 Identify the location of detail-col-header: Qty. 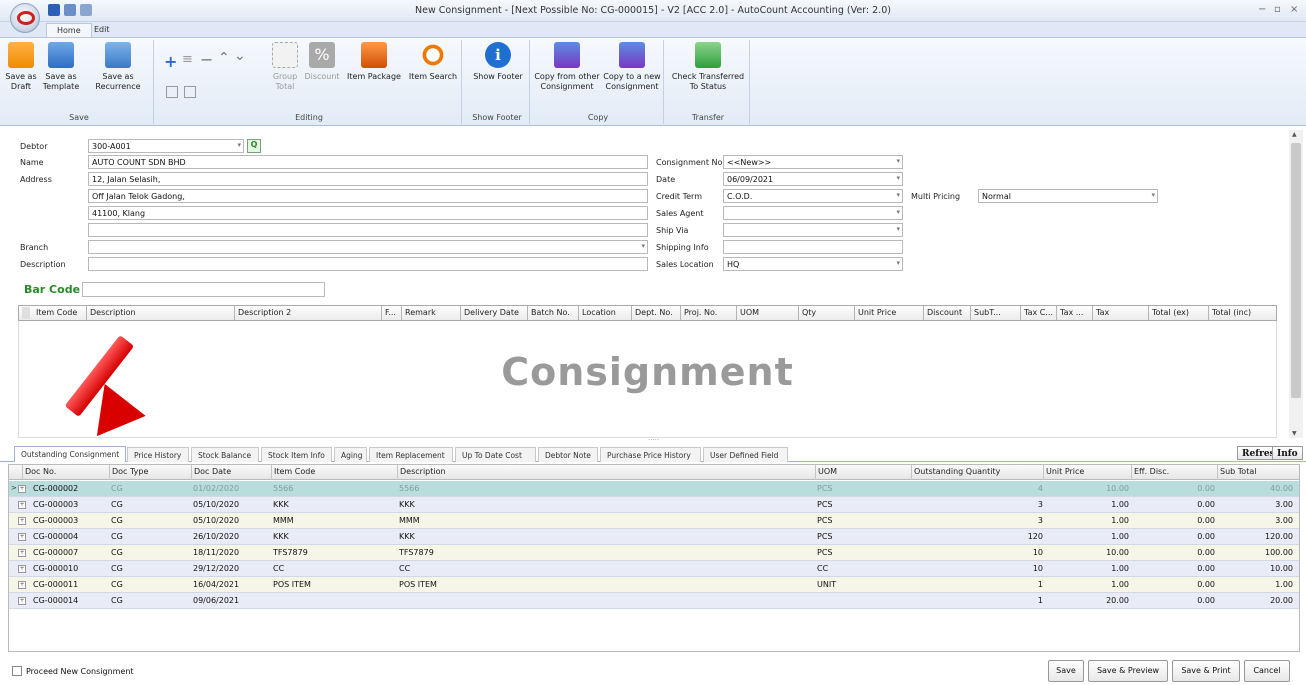
(809, 312).